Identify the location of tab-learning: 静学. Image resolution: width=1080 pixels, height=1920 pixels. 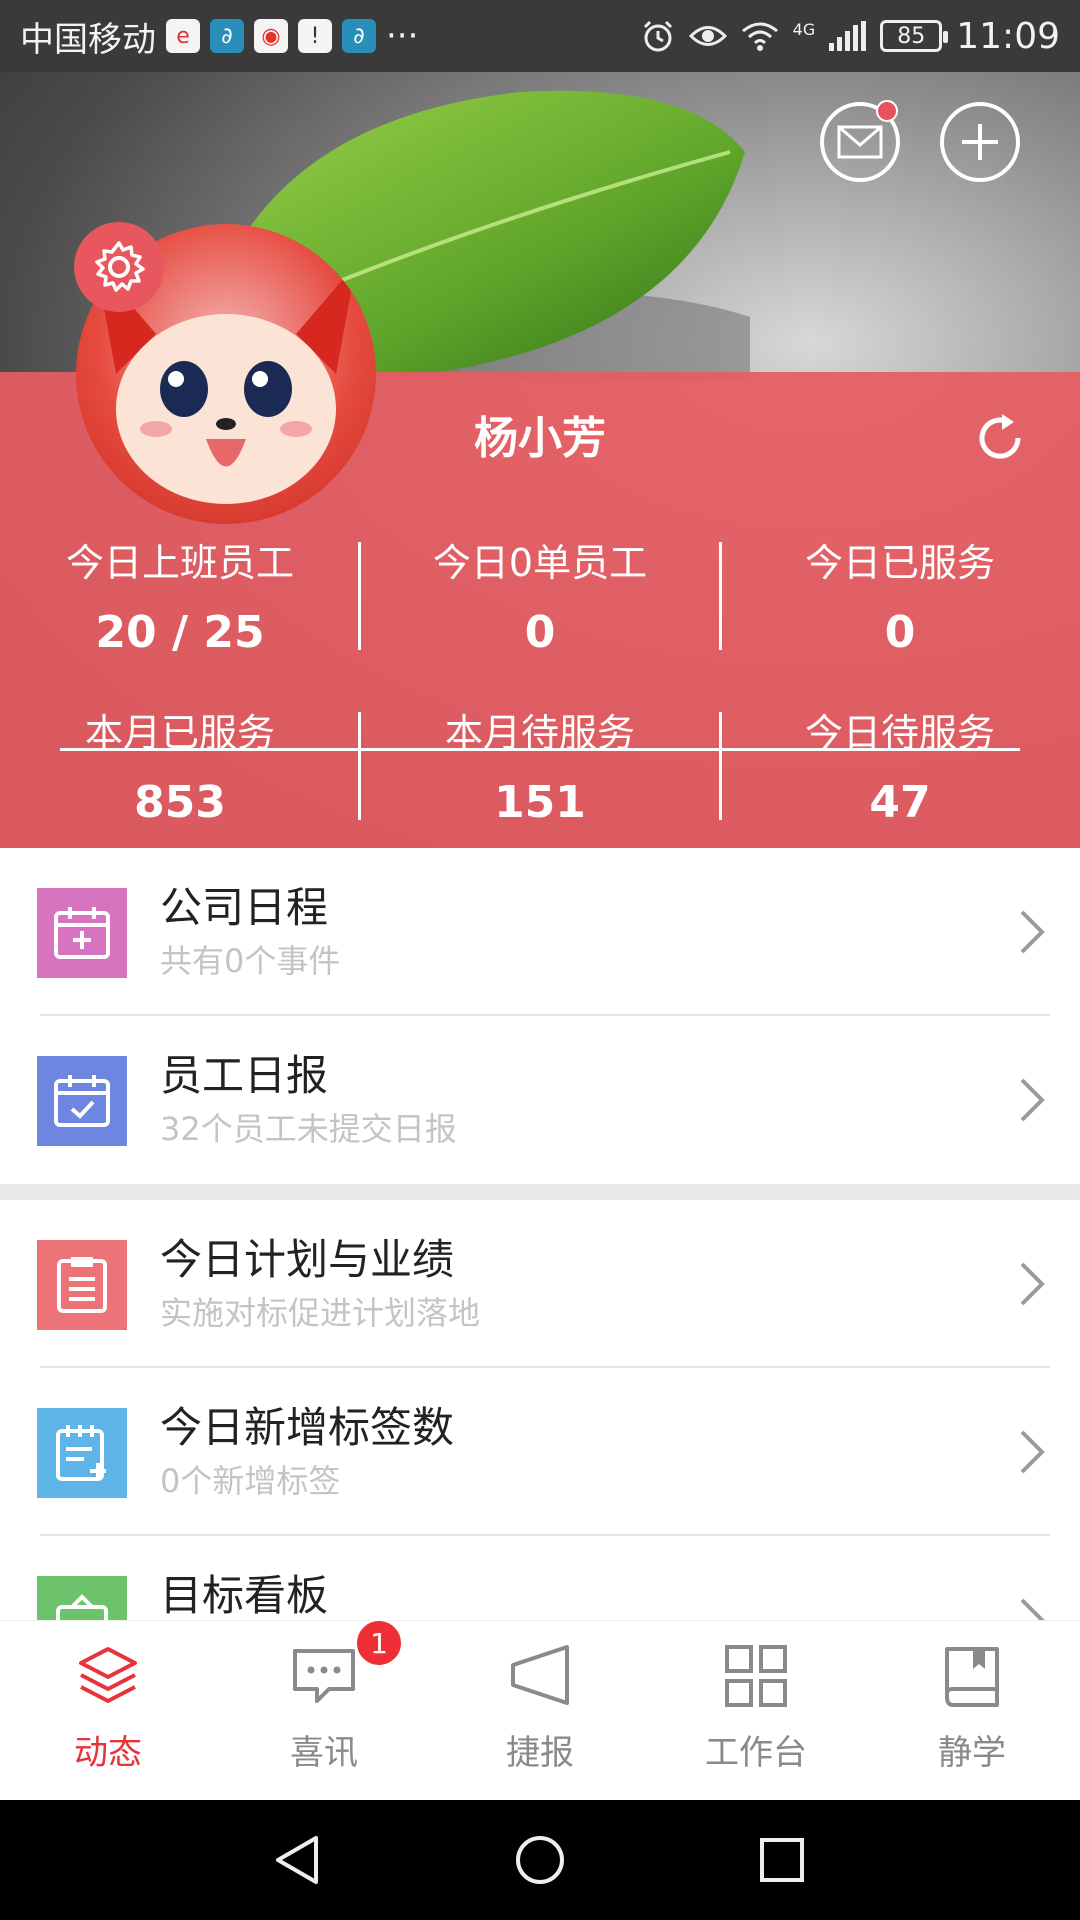
(972, 1707).